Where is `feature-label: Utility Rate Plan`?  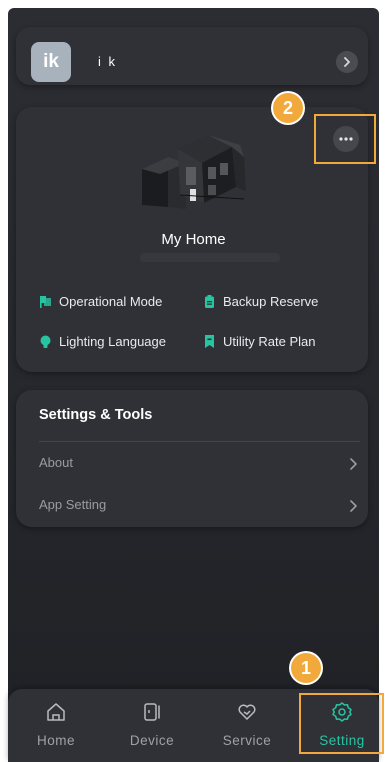 feature-label: Utility Rate Plan is located at coordinates (269, 341).